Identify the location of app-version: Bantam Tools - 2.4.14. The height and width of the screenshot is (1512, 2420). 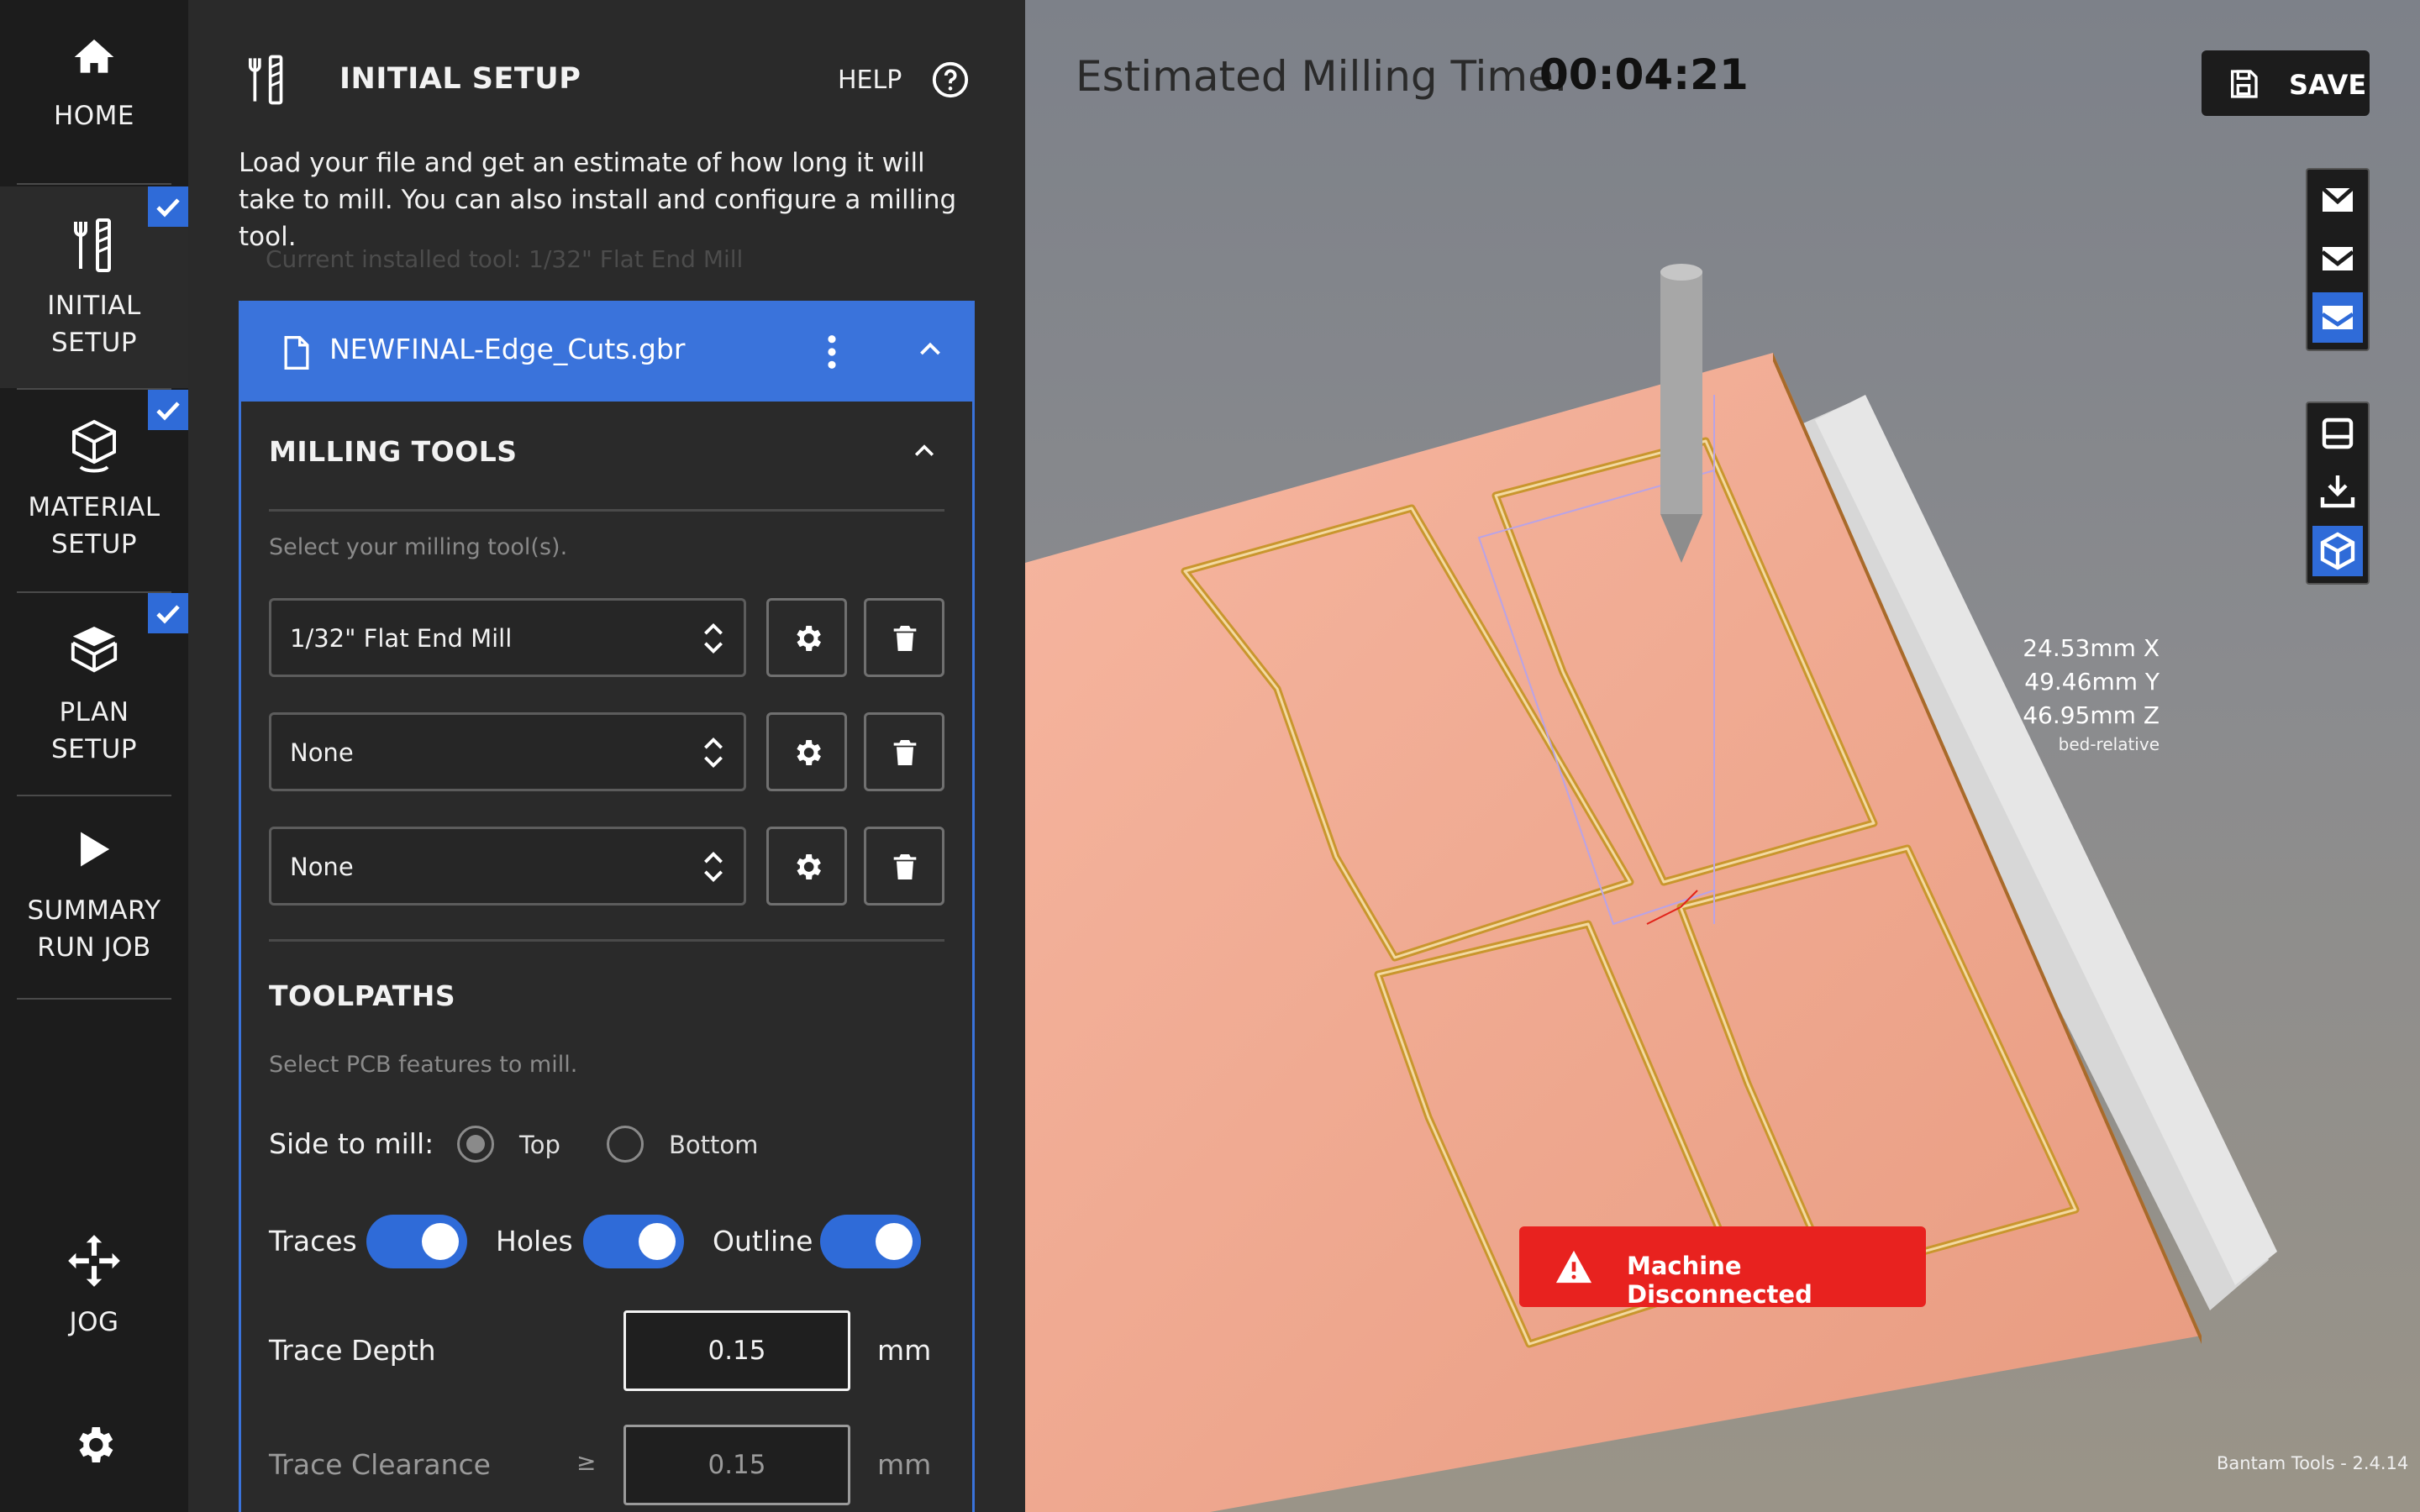
(2313, 1463).